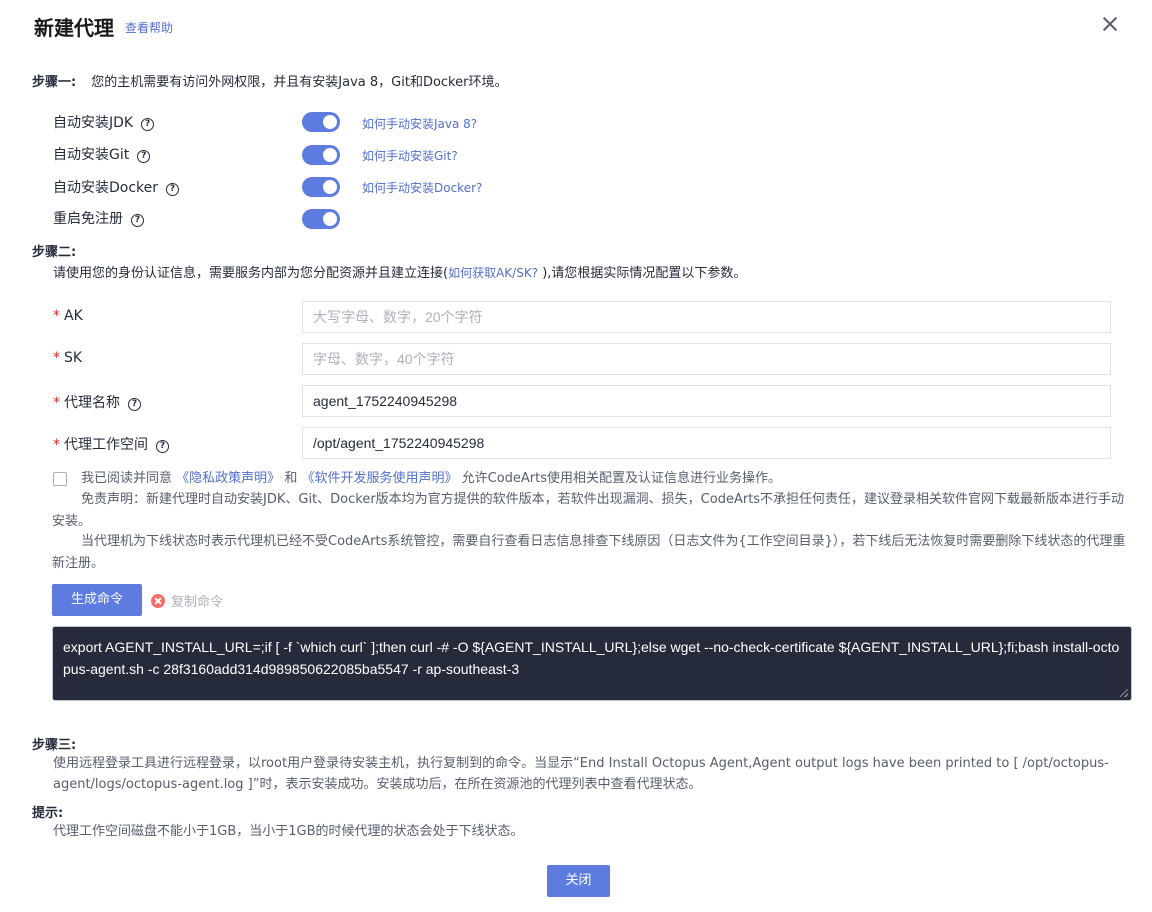  I want to click on toggle-label-git: 自动安装Git?, so click(102, 154).